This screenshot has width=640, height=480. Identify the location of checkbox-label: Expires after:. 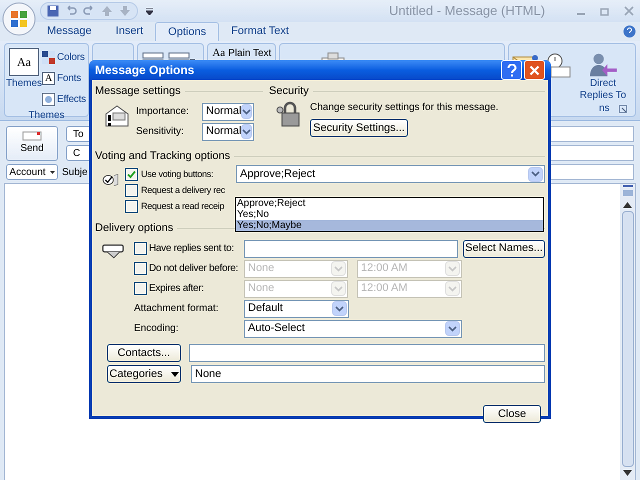
(176, 289).